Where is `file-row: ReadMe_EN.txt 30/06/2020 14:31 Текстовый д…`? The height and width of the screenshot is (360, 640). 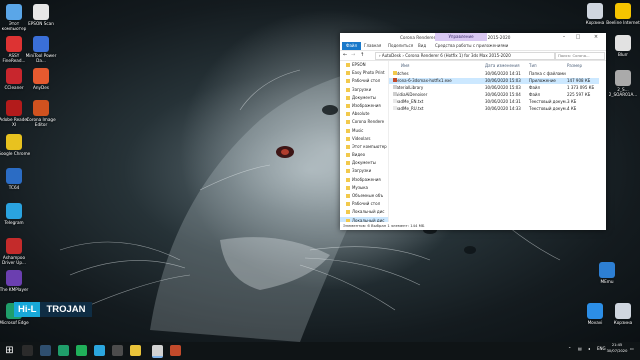
file-row: ReadMe_EN.txt 30/06/2020 14:31 Текстовый д… is located at coordinates (494, 102).